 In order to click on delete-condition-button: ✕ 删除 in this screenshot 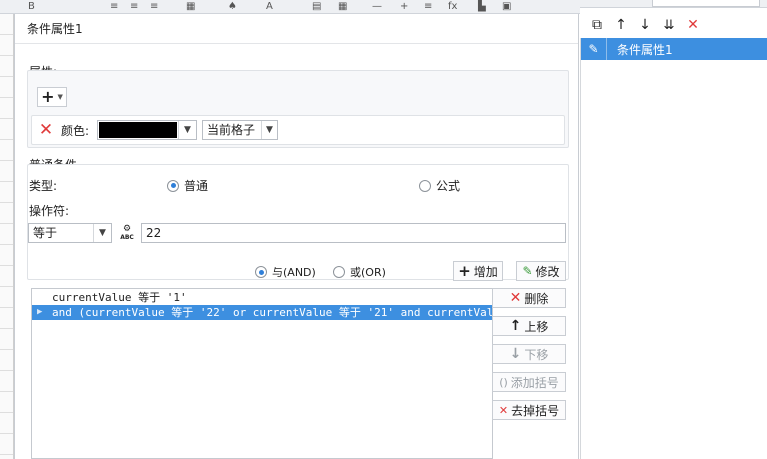, I will do `click(529, 298)`.